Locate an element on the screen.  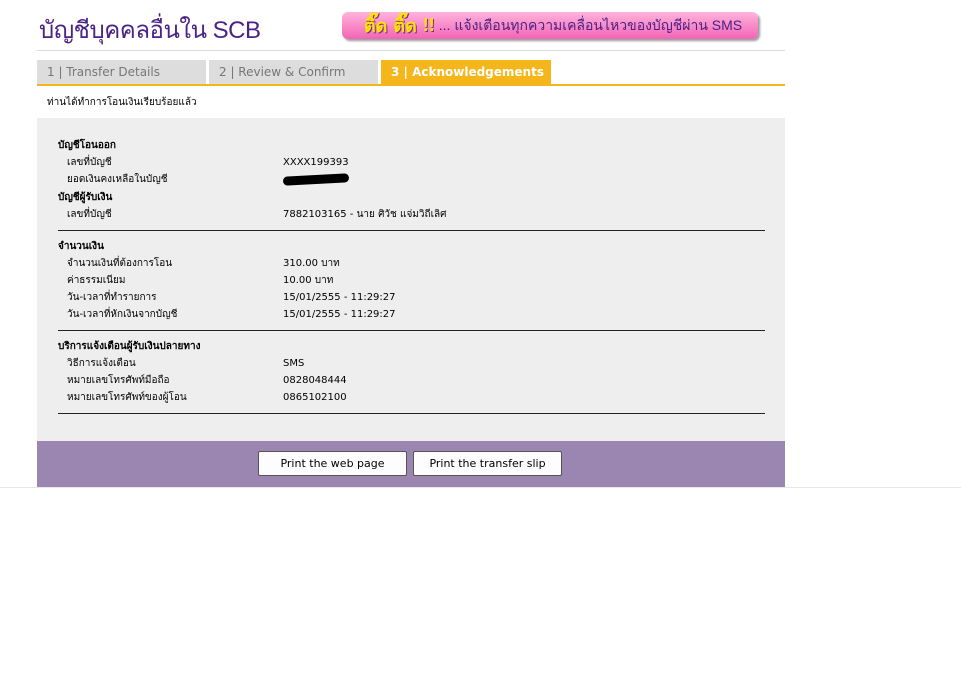
section-title: จำนวนเงิน is located at coordinates (81, 246).